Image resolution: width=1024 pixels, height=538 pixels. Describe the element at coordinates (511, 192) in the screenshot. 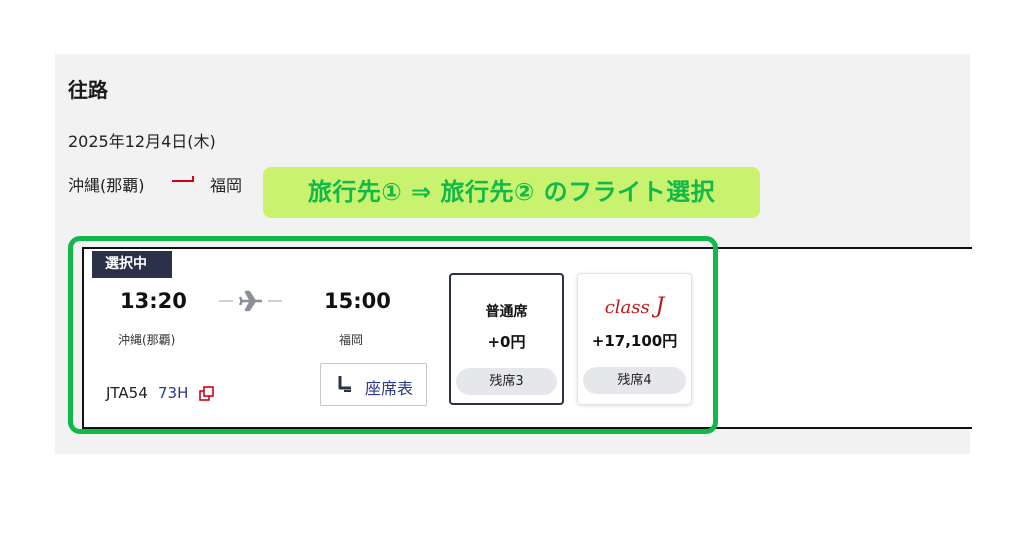

I see `instruction-callout: 旅行先① ⇒ 旅行先② のフライト選択` at that location.